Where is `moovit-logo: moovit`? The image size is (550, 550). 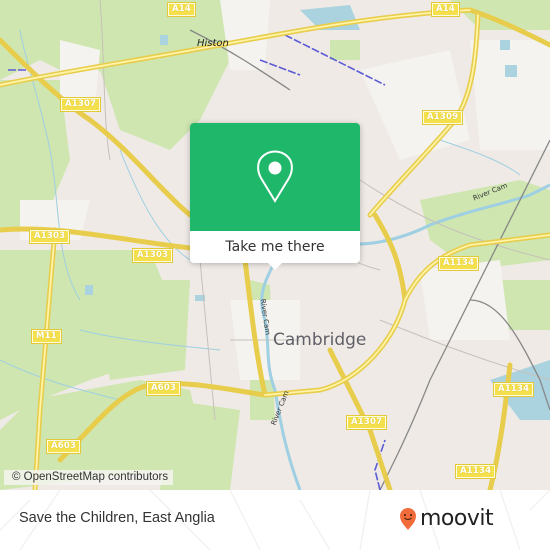
moovit-logo: moovit is located at coordinates (446, 518).